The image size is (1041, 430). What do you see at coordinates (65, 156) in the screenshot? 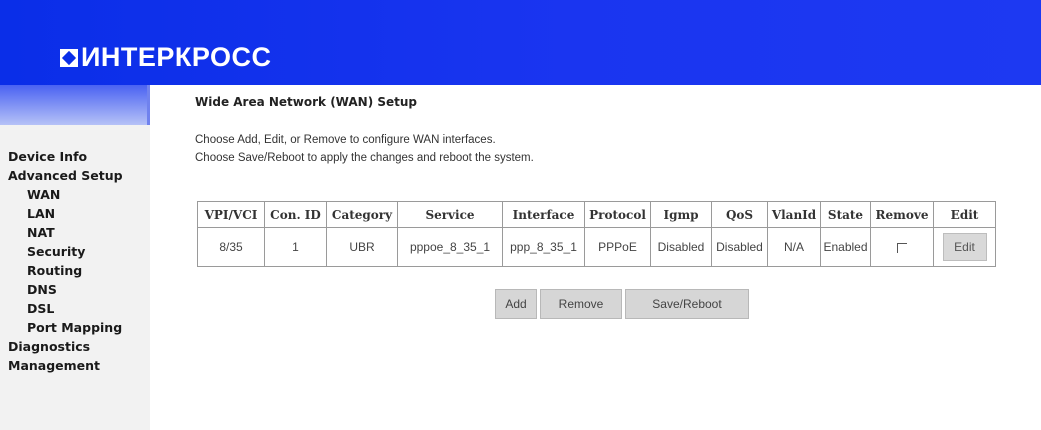
I see `sidebar-item-device-info: Device Info` at bounding box center [65, 156].